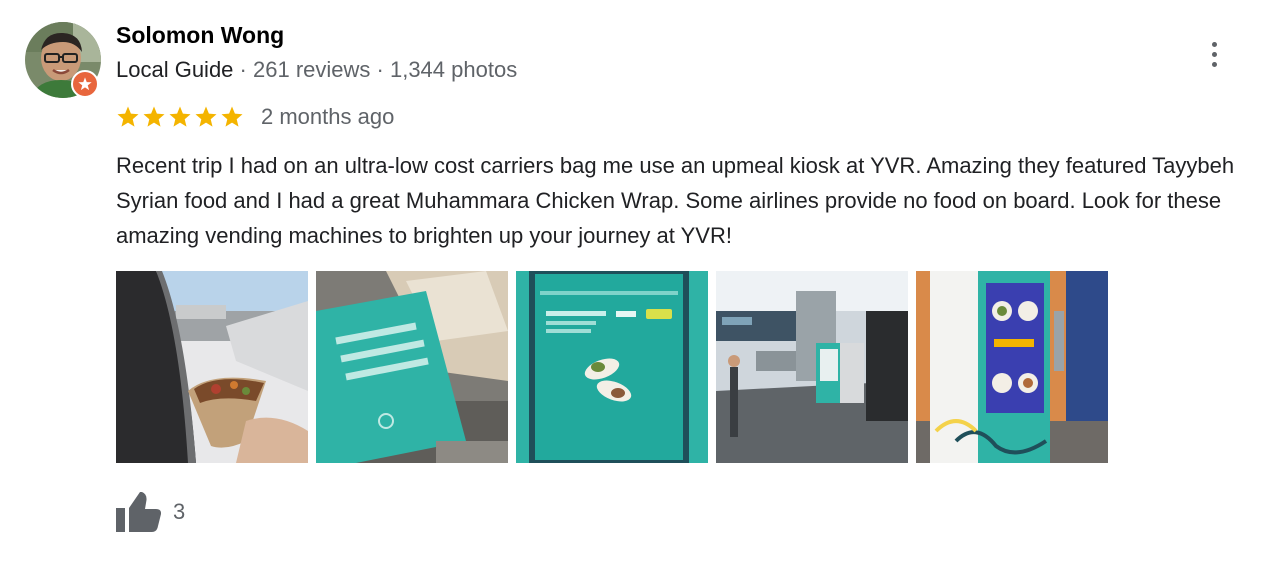  Describe the element at coordinates (212, 367) in the screenshot. I see `photo-wrap-airplane-window` at that location.